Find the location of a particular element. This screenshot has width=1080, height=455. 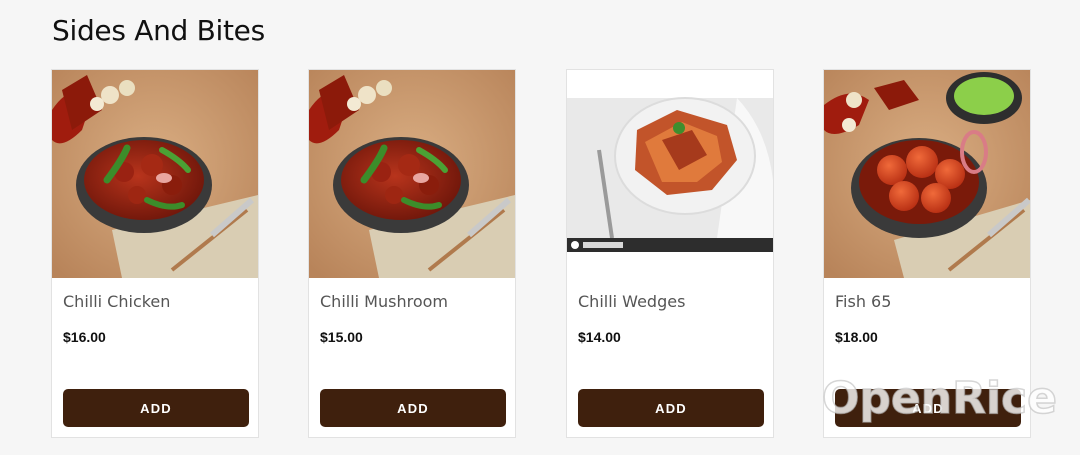

chilli-mushroom-image is located at coordinates (412, 174).